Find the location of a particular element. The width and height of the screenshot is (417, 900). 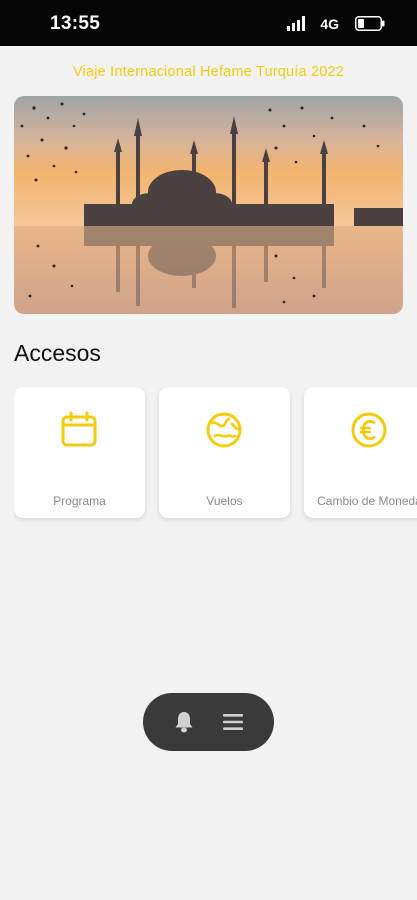

trip-title: Viaje Internacional Hefame Turquía 2022 is located at coordinates (208, 72).